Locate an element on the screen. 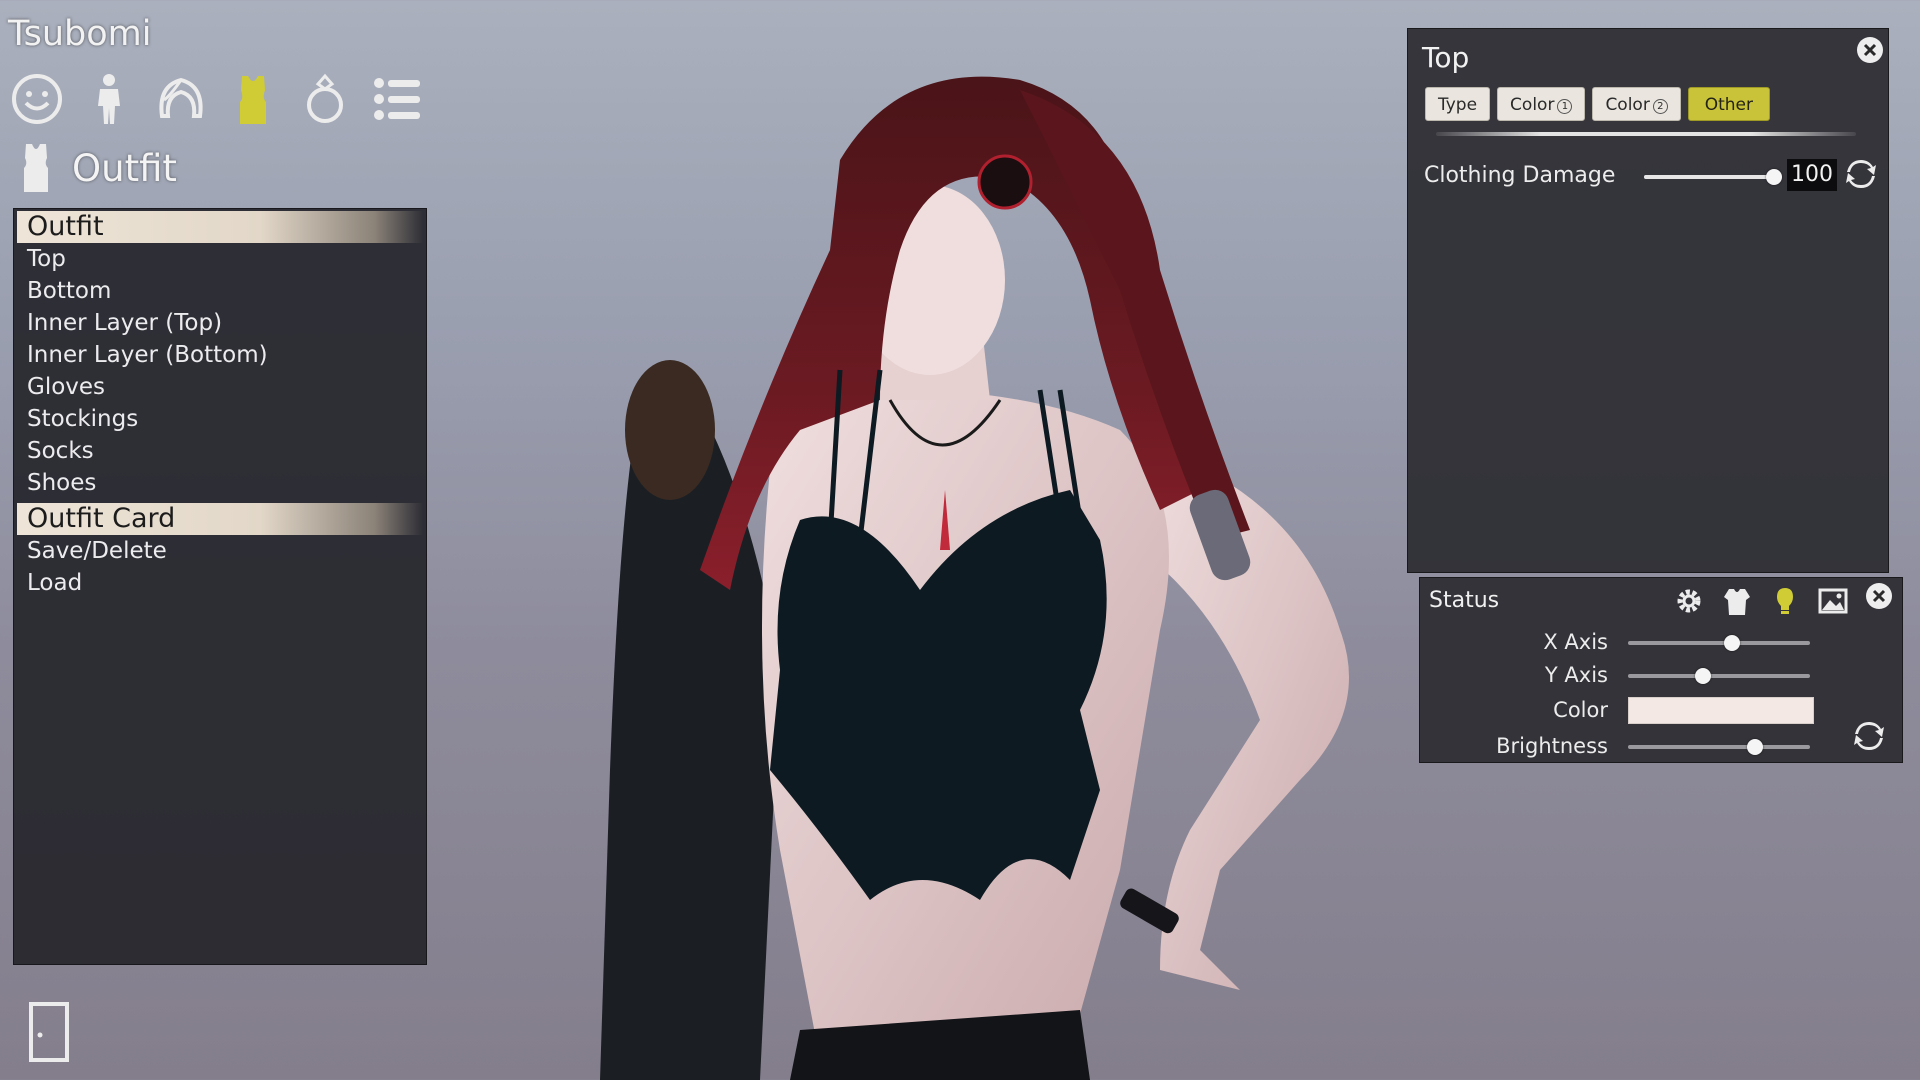 The image size is (1920, 1080). status-panel: Status X Axis Y Axis Color Brightness is located at coordinates (1661, 670).